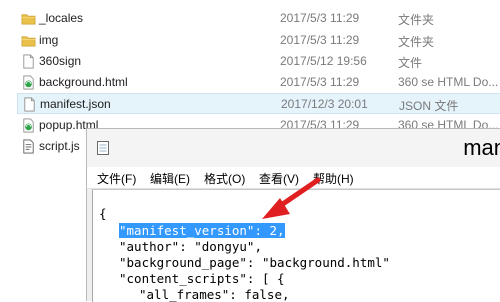  Describe the element at coordinates (83, 82) in the screenshot. I see `file-name: background.html` at that location.